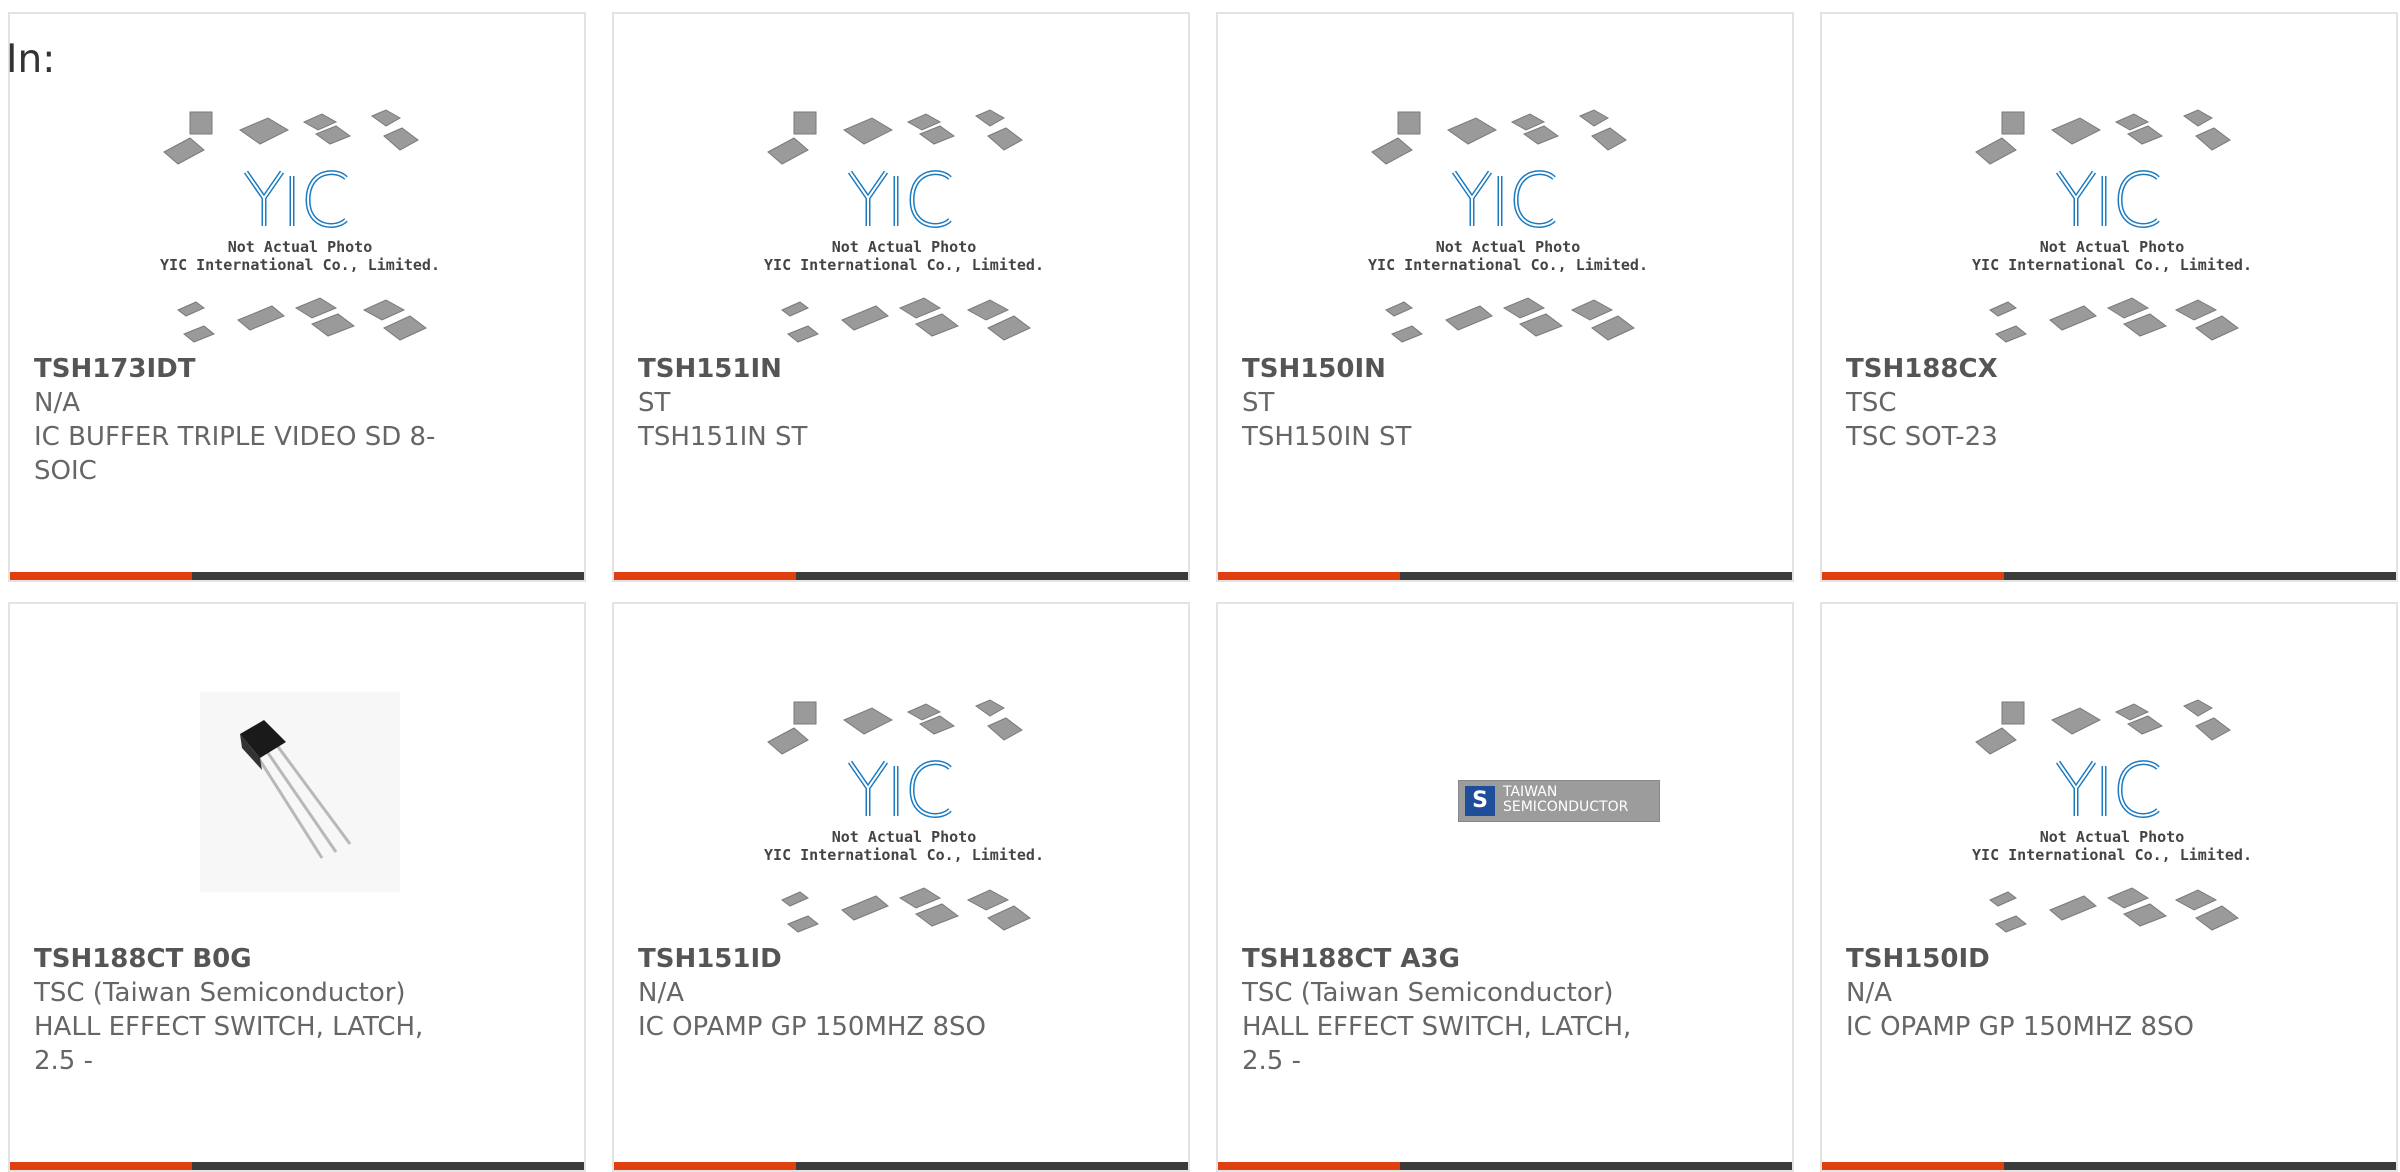  I want to click on transistor-icon, so click(300, 792).